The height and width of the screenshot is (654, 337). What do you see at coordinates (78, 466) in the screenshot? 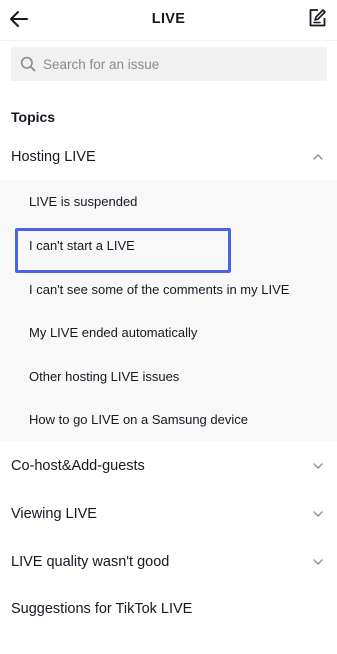
I see `section-label: Co-host&Add-guests` at bounding box center [78, 466].